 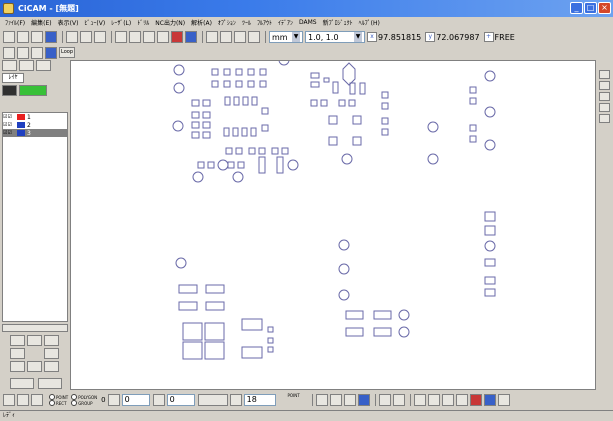 I want to click on menu-item: ﾚｰｻﾞ(L), so click(x=121, y=22).